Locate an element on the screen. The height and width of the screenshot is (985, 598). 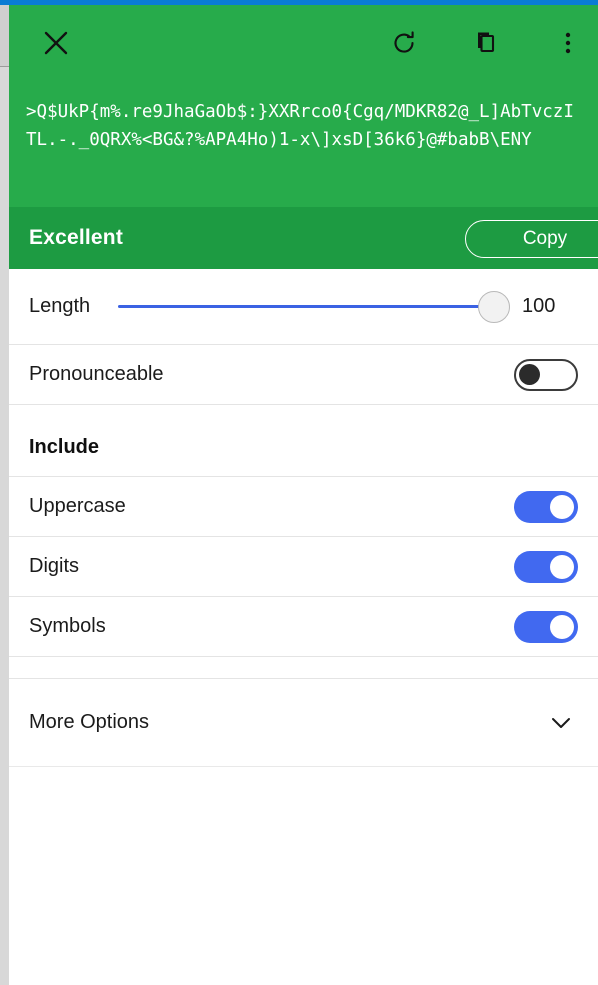
length-slider: 100 is located at coordinates (345, 307).